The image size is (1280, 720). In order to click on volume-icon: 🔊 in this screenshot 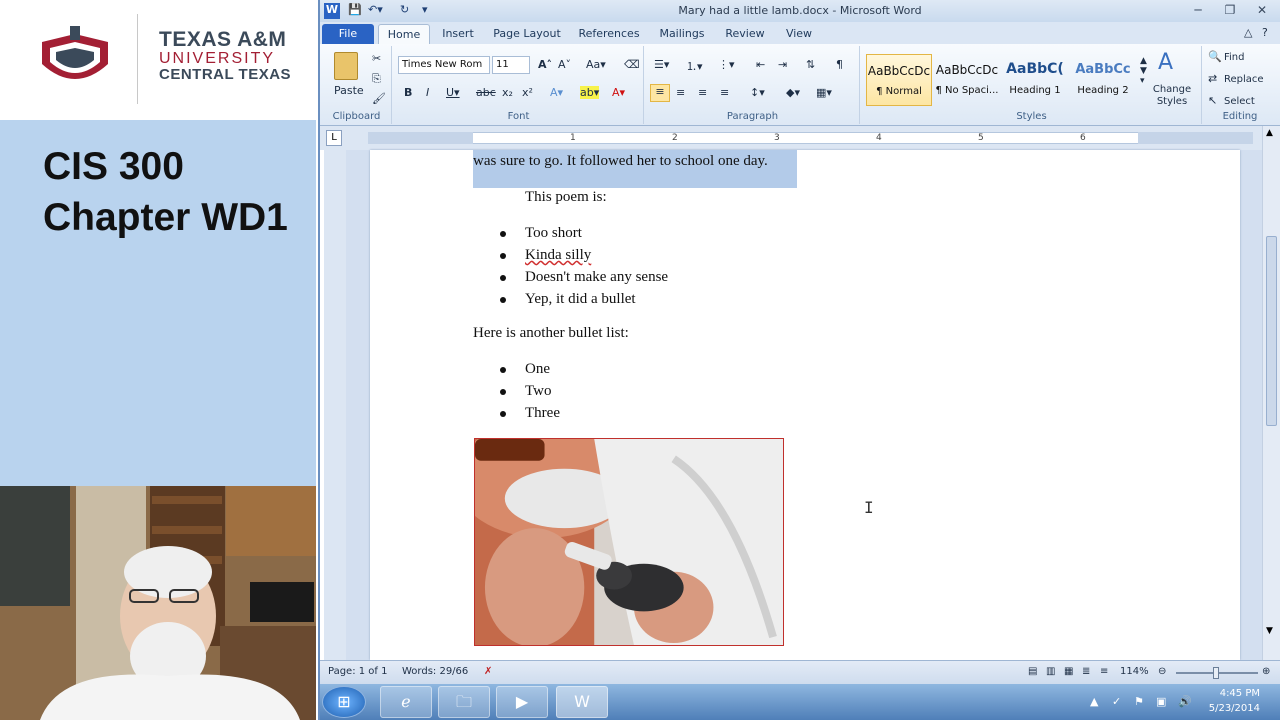, I will do `click(1185, 701)`.